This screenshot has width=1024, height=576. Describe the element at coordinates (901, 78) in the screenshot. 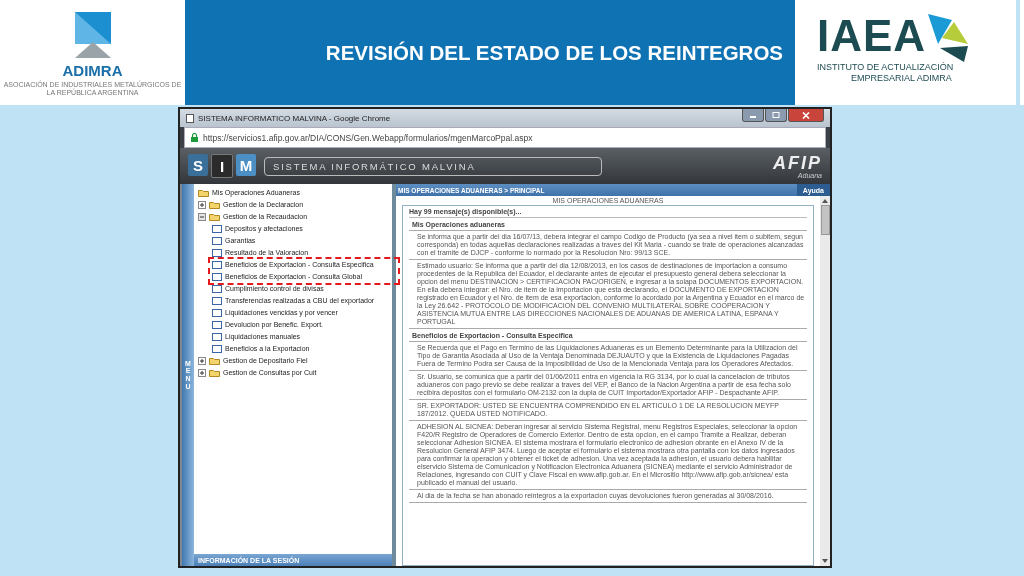

I see `logo-subtitle: EMPRESARIAL ADIMRA` at that location.